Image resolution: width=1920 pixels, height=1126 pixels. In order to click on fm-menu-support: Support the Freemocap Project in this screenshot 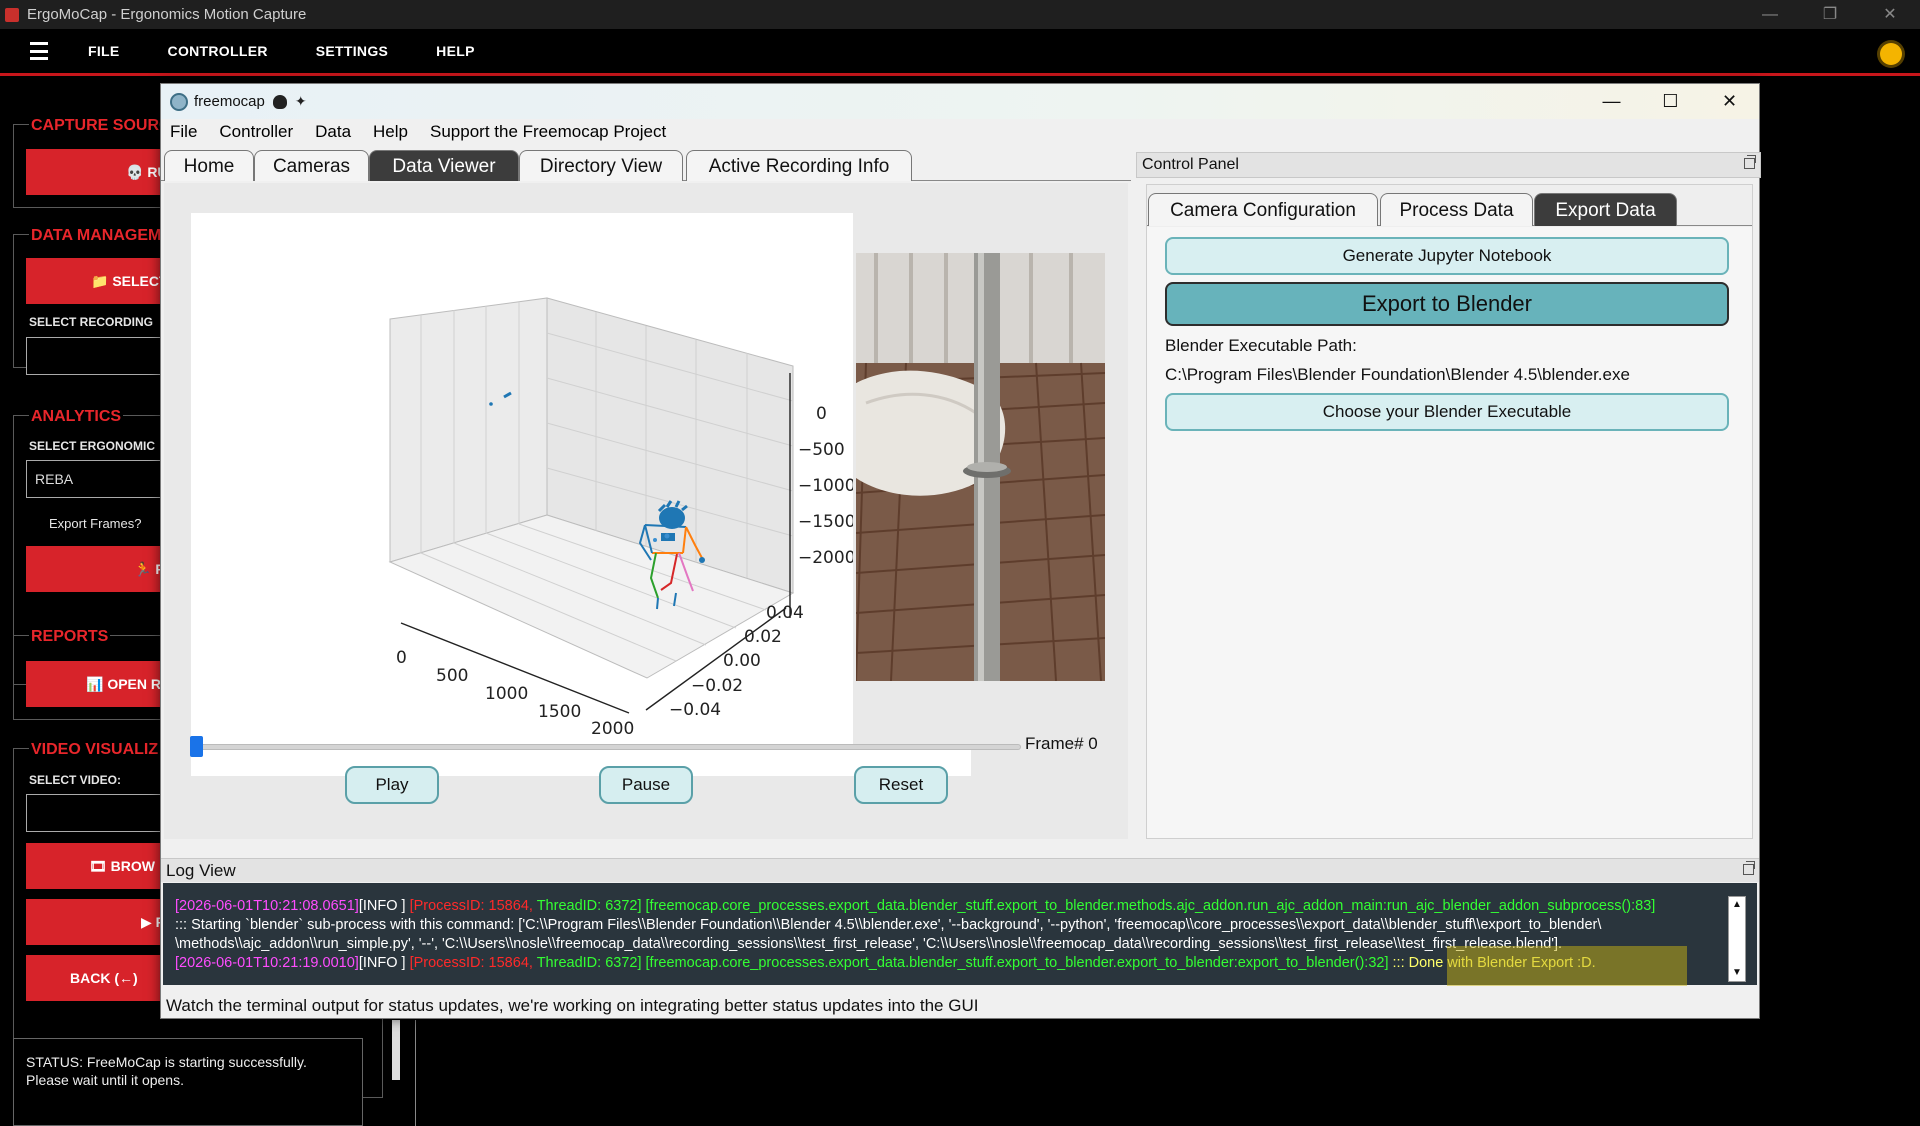, I will do `click(548, 132)`.